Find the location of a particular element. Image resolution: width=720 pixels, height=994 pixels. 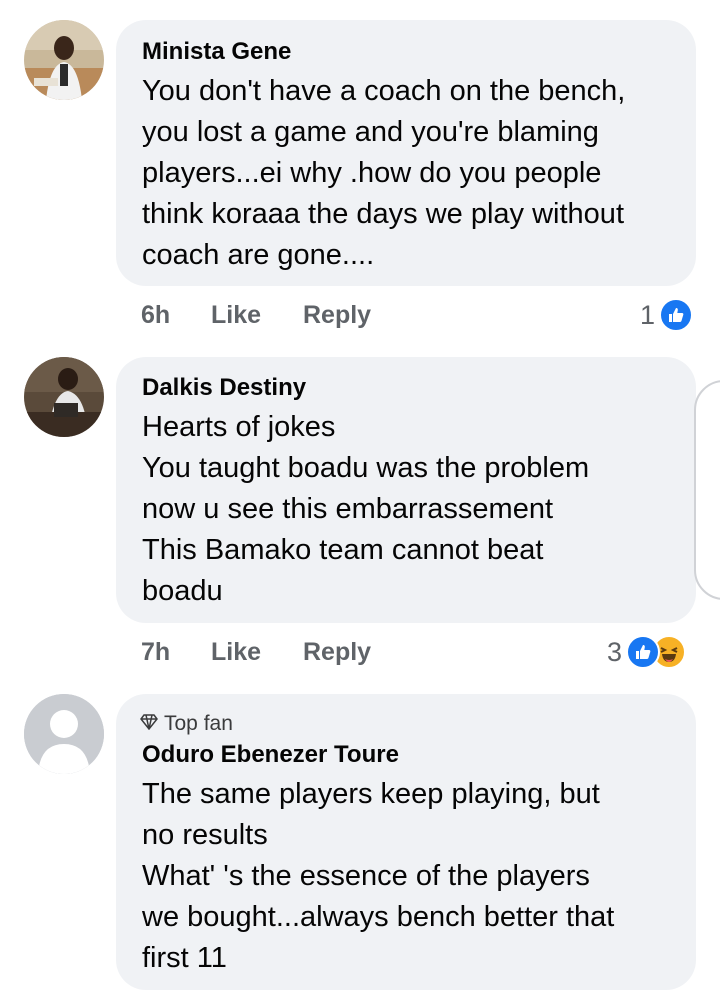

reaction-summary: 3 is located at coordinates (647, 652).